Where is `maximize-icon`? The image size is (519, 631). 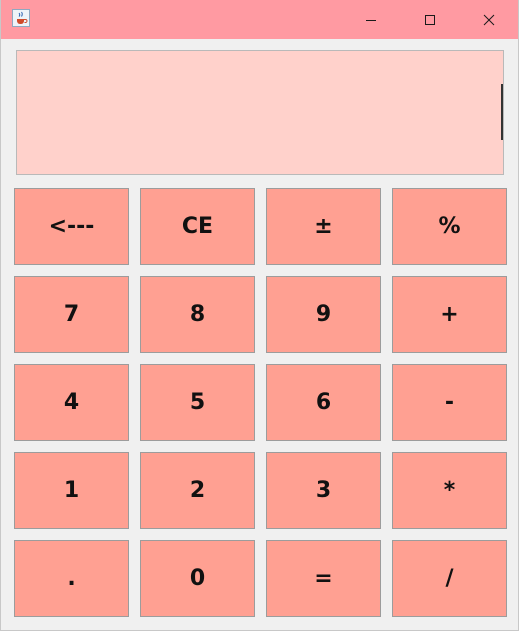 maximize-icon is located at coordinates (430, 20).